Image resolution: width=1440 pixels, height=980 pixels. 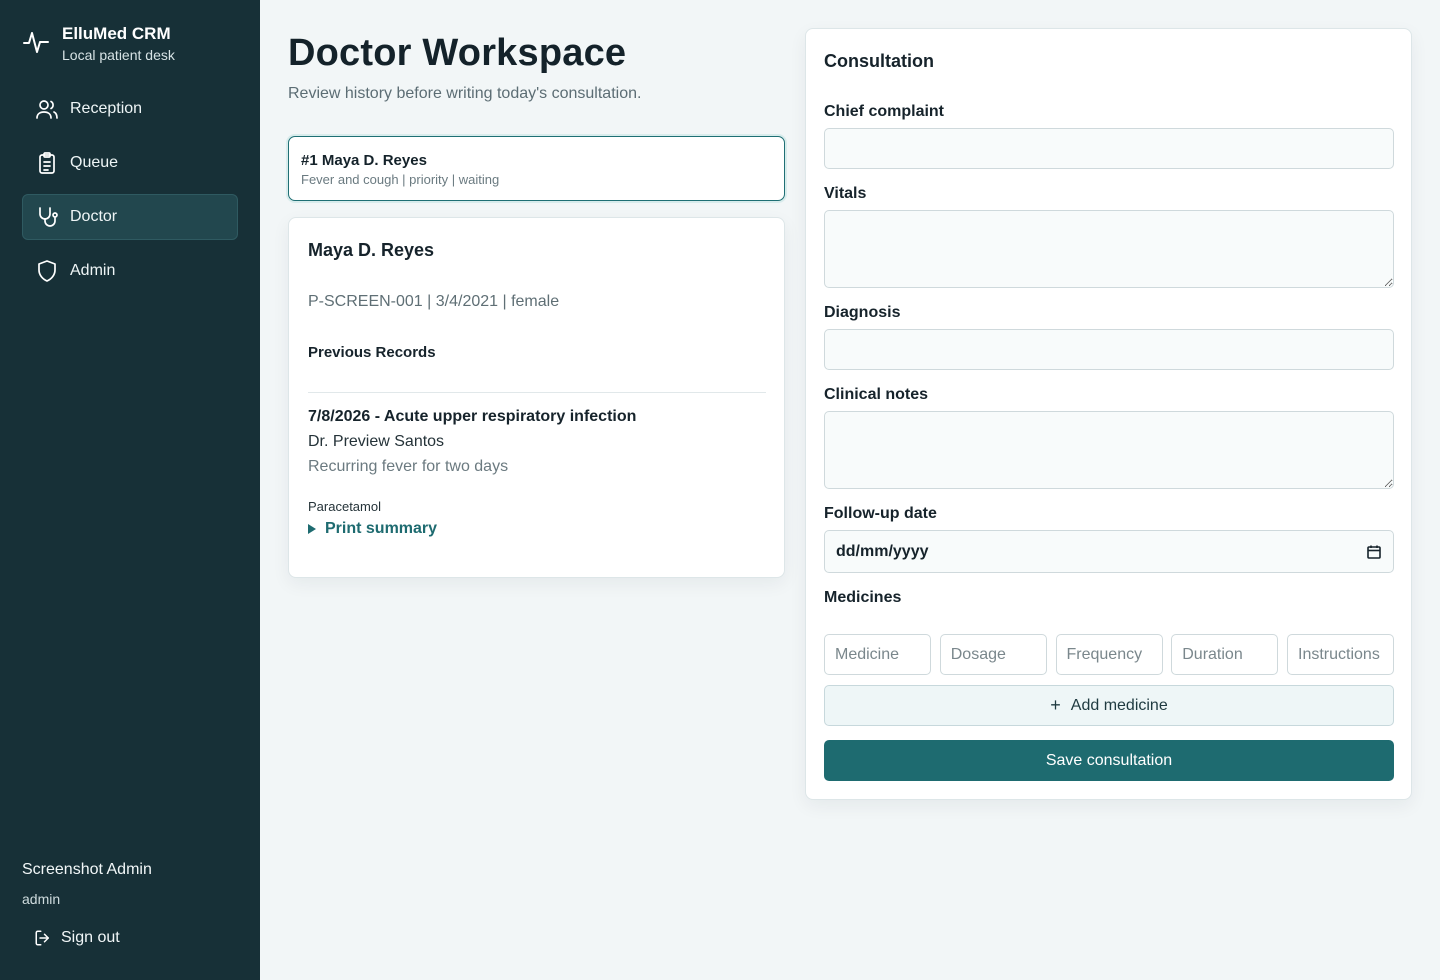 I want to click on follow-up-date-label: Follow-up date, so click(x=880, y=513).